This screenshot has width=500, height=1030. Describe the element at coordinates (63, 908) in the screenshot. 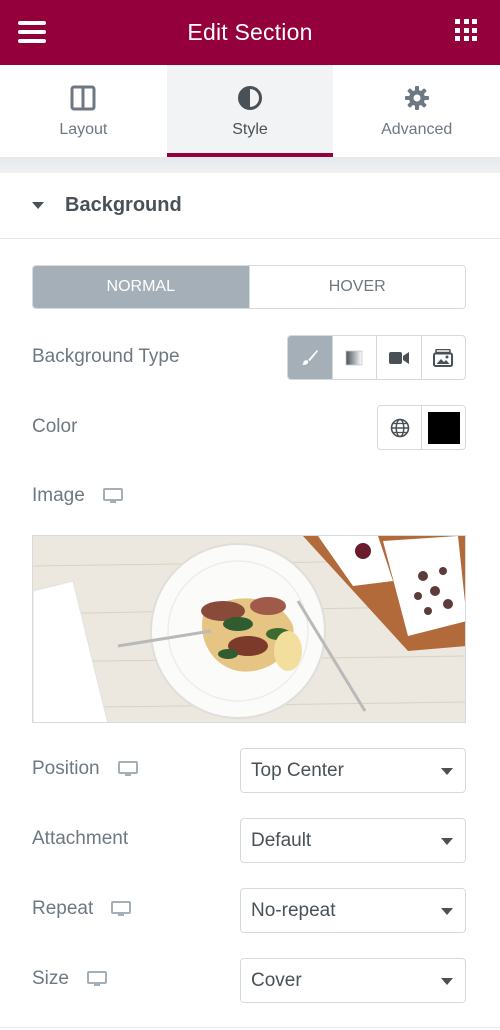

I see `repeat-text: Repeat` at that location.